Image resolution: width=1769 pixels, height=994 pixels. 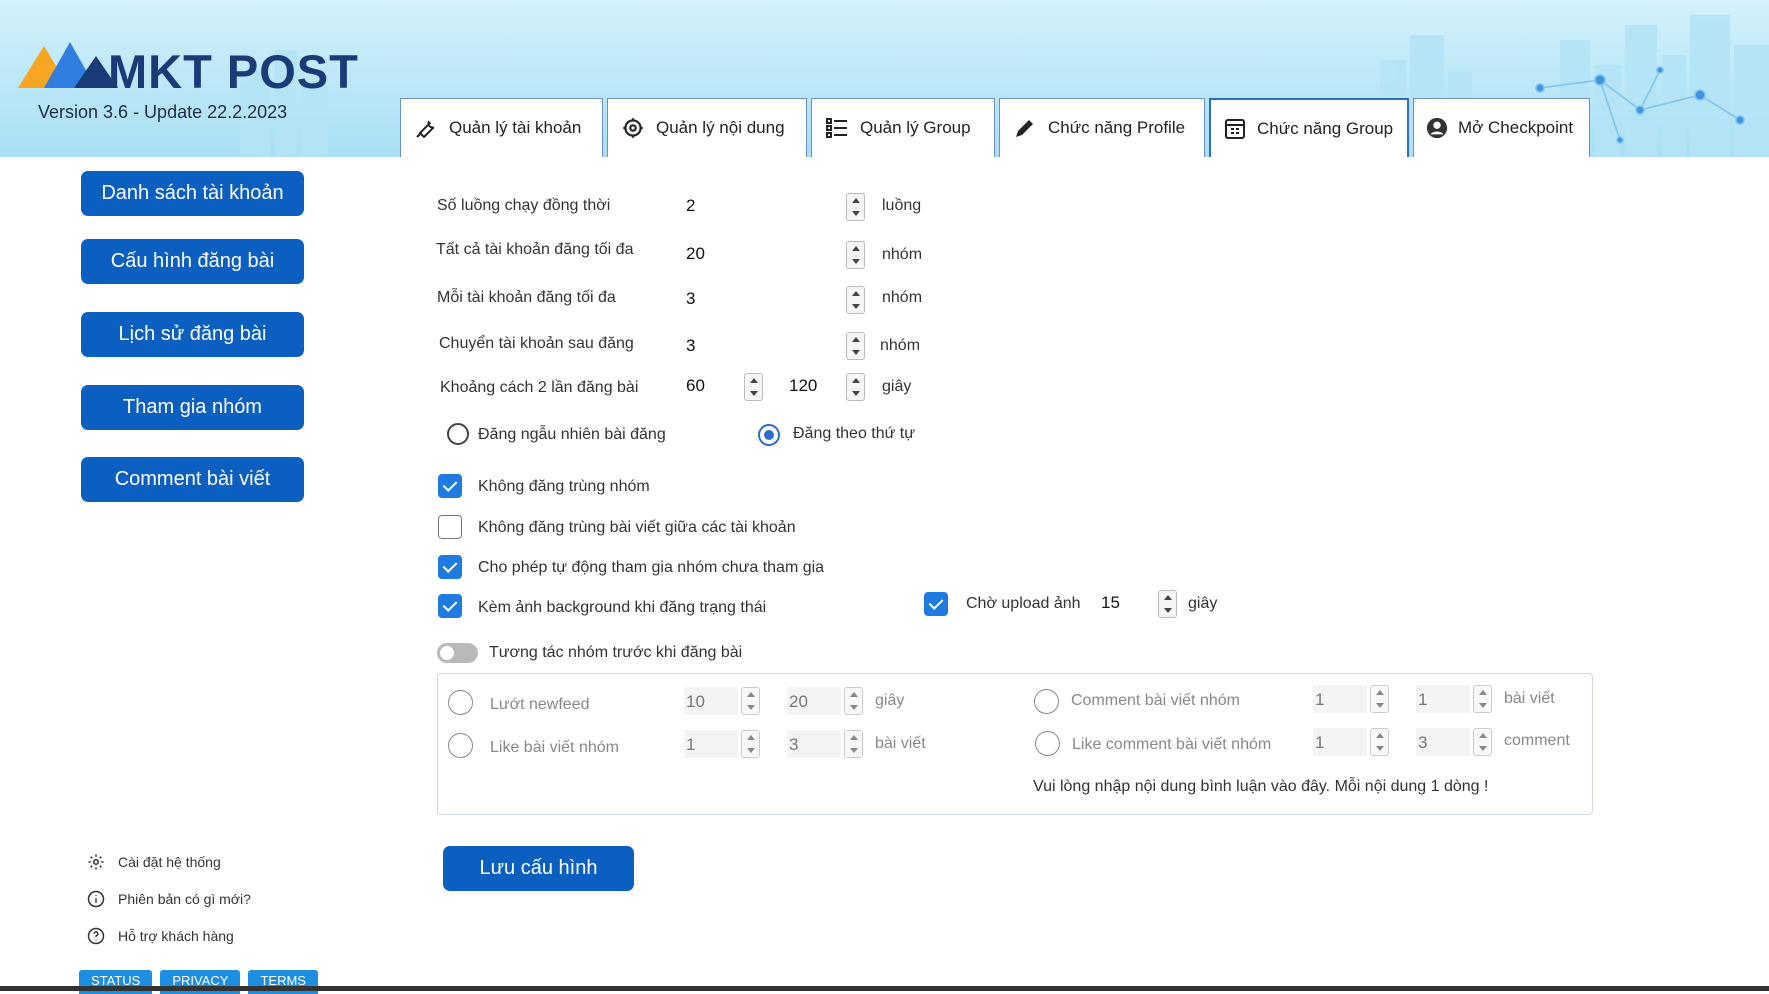 I want to click on upload-wait-input, so click(x=1126, y=603).